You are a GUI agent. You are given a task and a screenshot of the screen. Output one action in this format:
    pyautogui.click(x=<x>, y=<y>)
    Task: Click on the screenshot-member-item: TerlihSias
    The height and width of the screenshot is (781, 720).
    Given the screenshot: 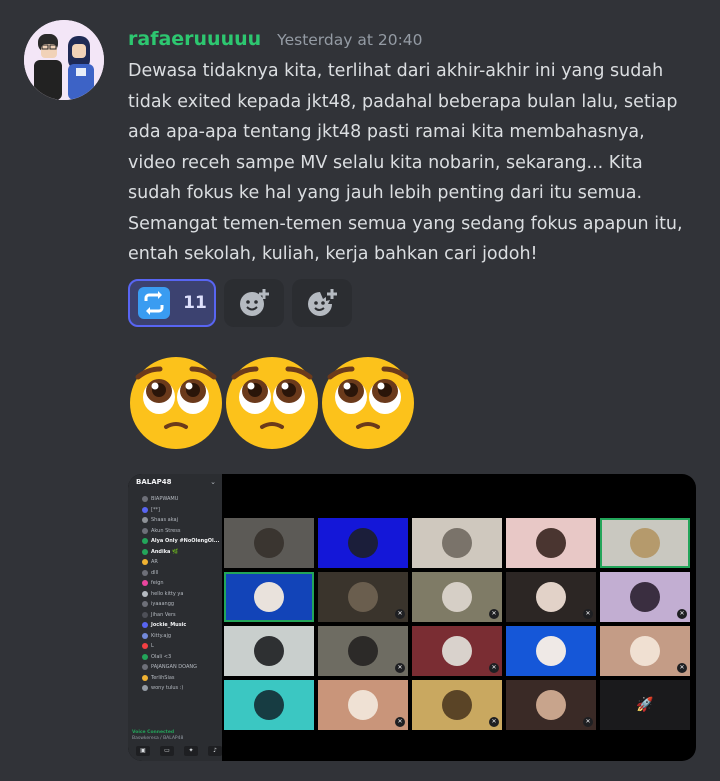 What is the action you would take?
    pyautogui.click(x=181, y=678)
    